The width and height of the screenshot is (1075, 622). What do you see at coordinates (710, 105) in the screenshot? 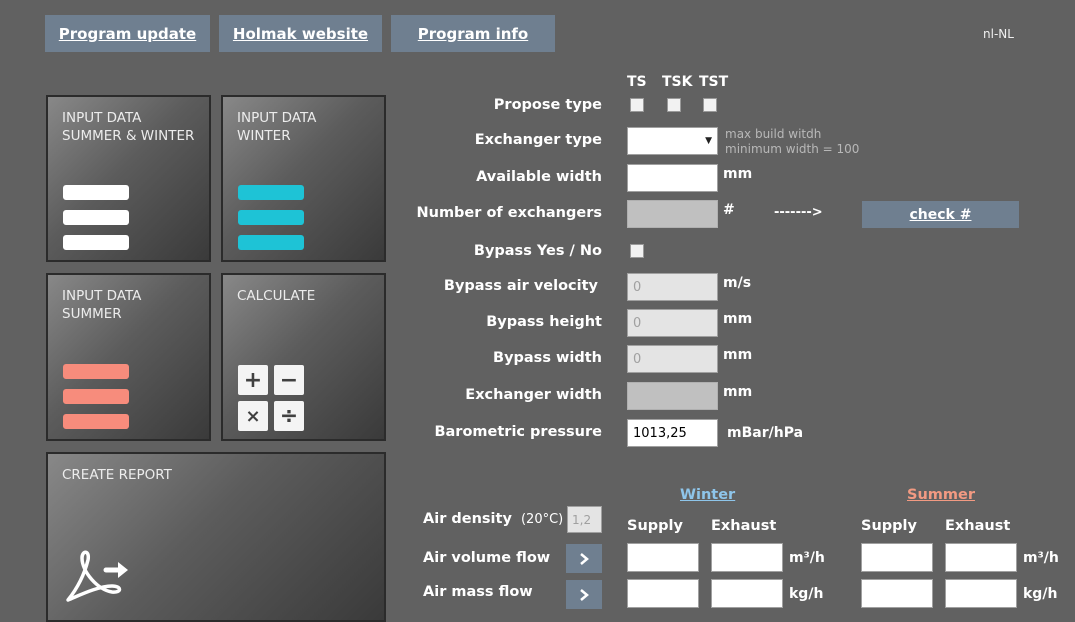
I see `tst-checkbox` at bounding box center [710, 105].